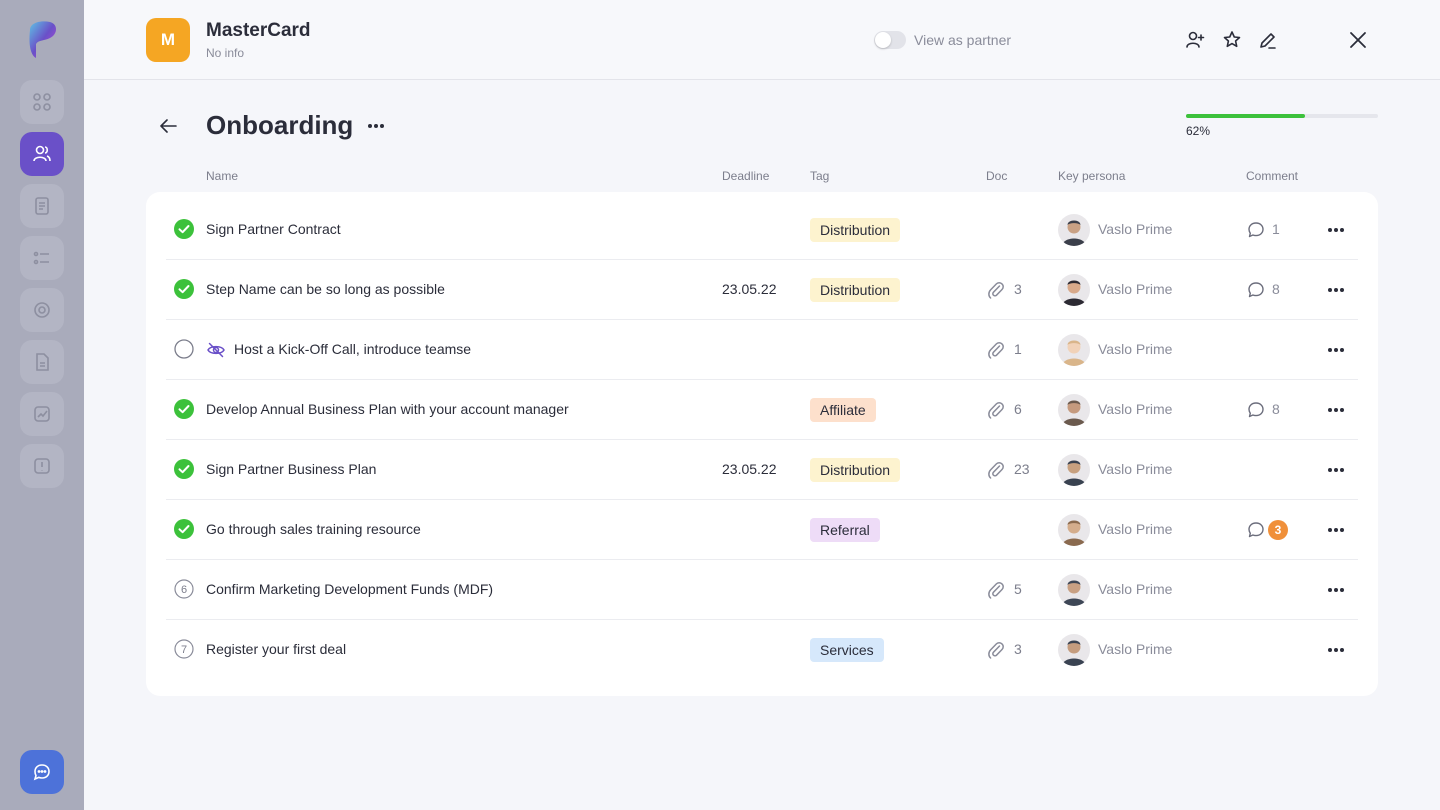  I want to click on company-name: MasterCard, so click(258, 30).